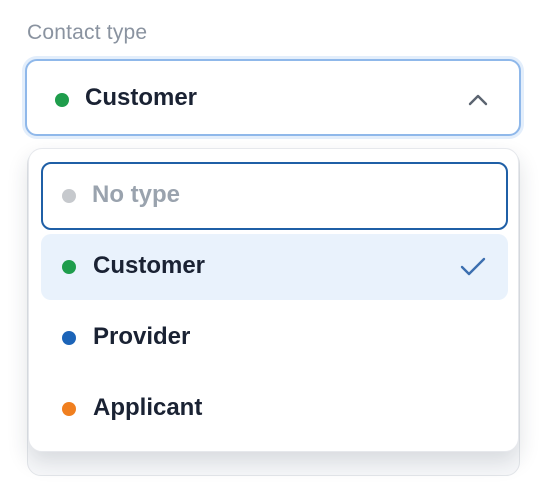  Describe the element at coordinates (274, 338) in the screenshot. I see `option-provider: Provider` at that location.